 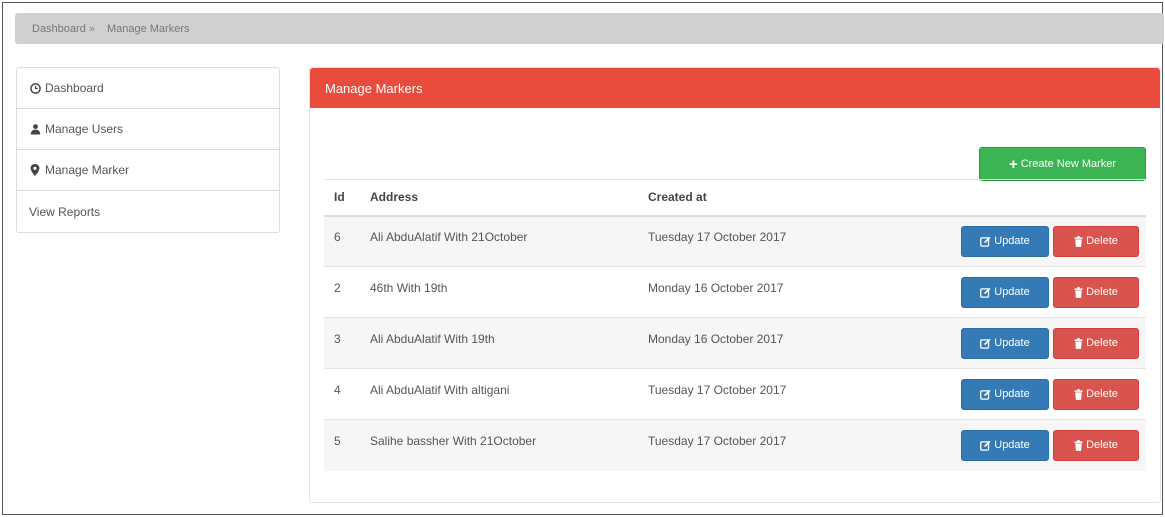 What do you see at coordinates (84, 129) in the screenshot?
I see `sidebar-item-label: Manage Users` at bounding box center [84, 129].